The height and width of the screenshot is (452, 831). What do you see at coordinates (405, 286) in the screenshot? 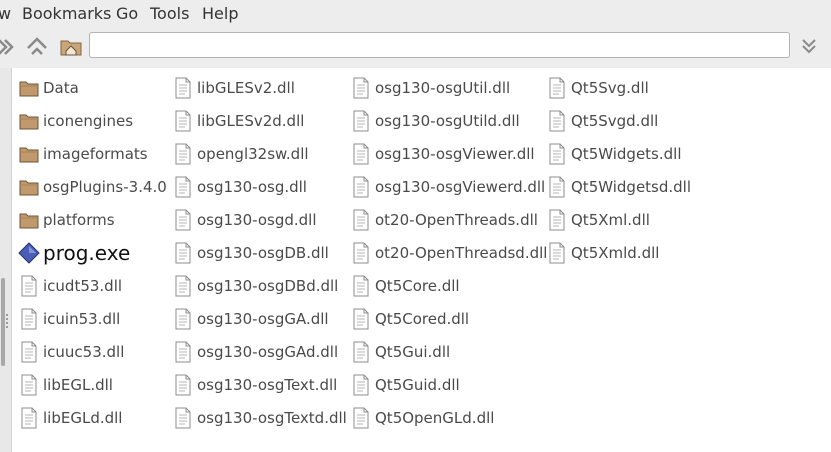
I see `file-item: Qt5Core.dll` at bounding box center [405, 286].